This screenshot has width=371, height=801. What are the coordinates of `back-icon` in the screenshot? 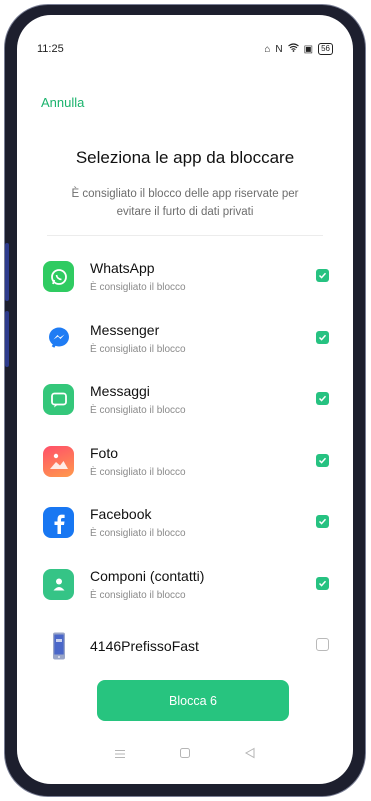 It's located at (250, 755).